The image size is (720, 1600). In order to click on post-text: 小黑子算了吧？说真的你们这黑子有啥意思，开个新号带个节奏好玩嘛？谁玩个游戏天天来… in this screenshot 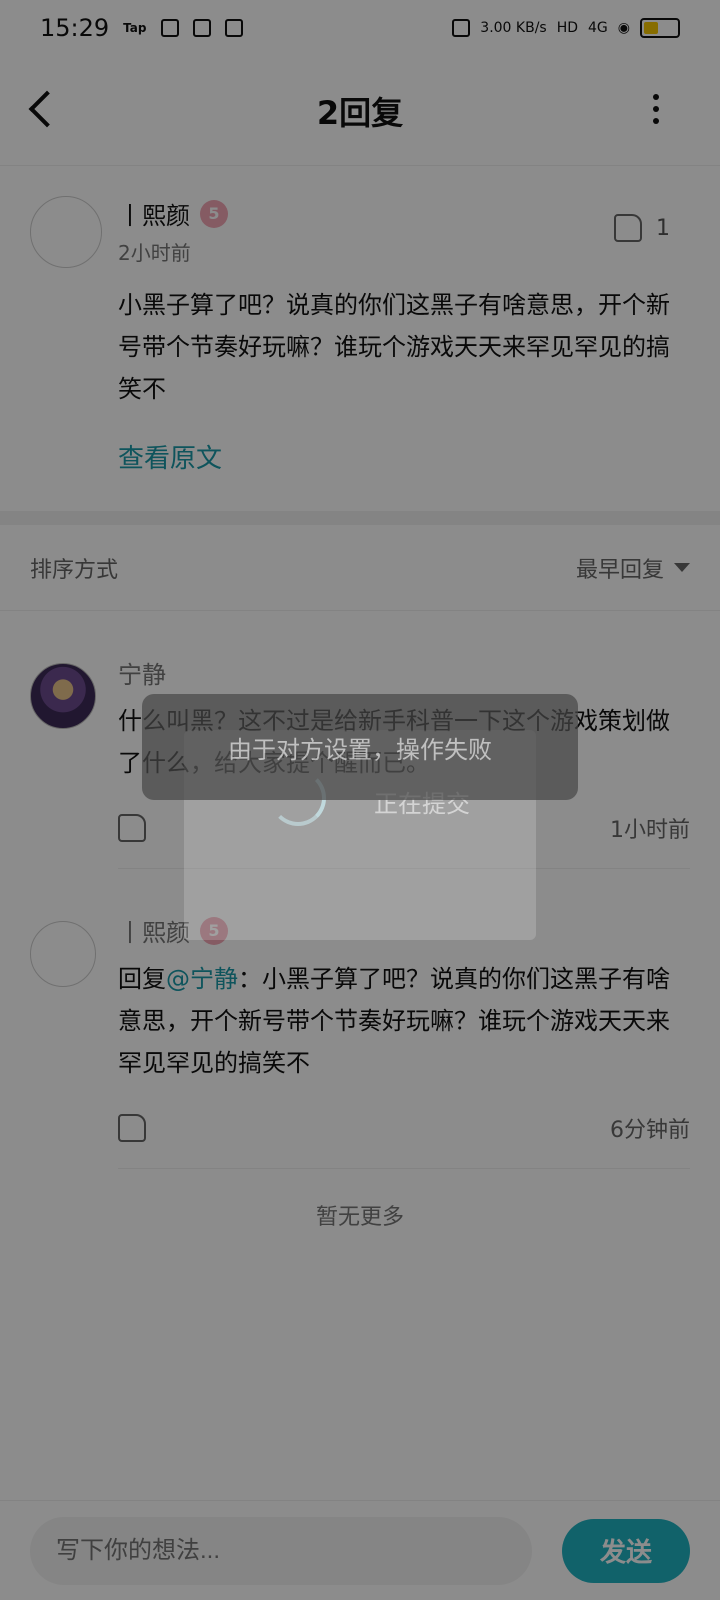, I will do `click(394, 347)`.